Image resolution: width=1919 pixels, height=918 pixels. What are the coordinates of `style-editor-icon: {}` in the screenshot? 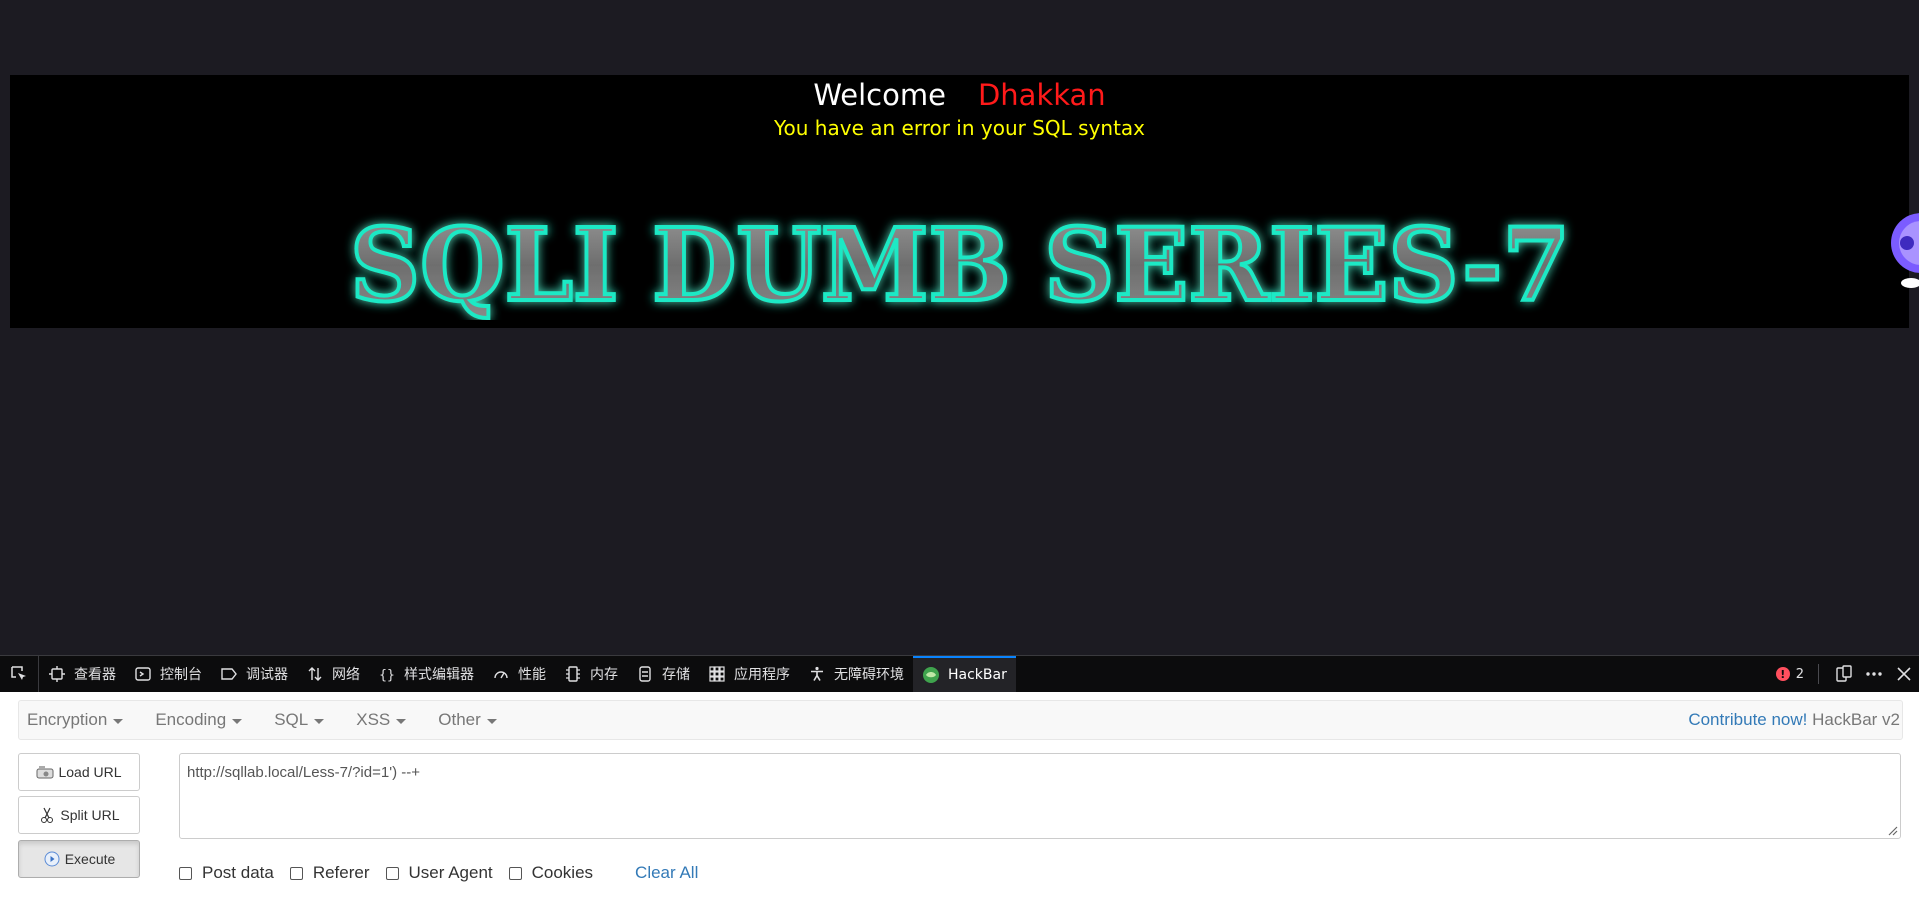 It's located at (387, 674).